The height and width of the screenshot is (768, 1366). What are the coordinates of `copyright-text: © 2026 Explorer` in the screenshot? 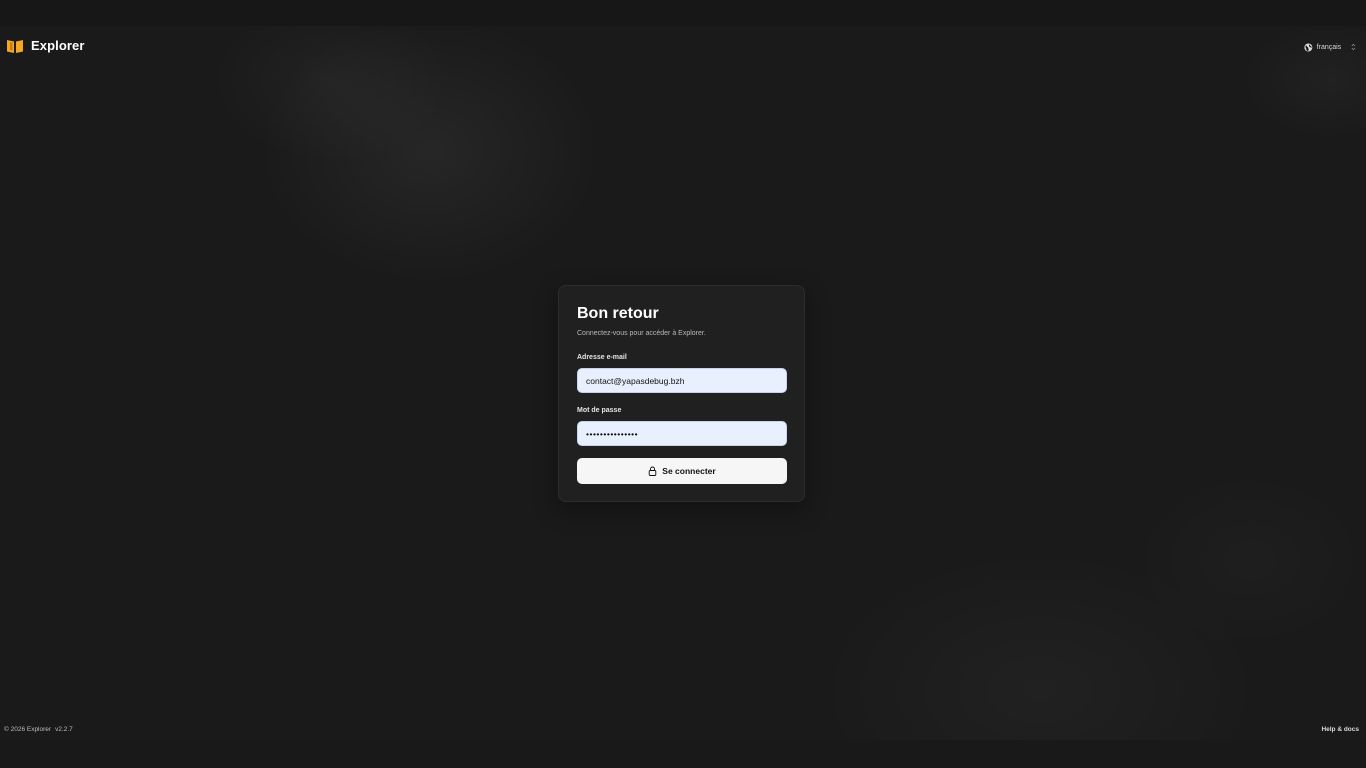 It's located at (28, 729).